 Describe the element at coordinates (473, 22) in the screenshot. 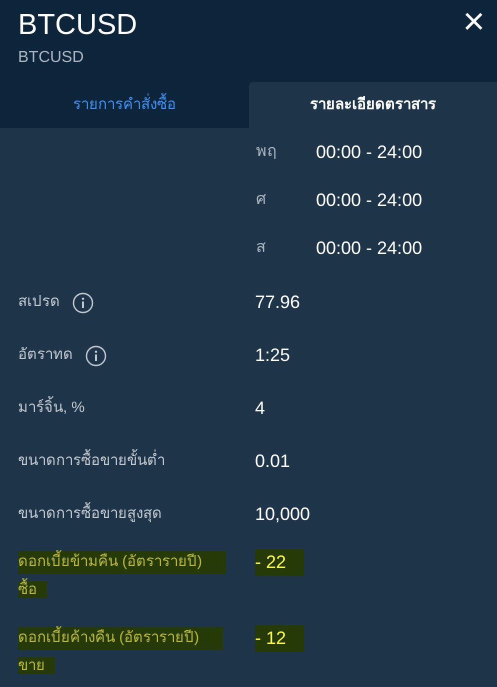

I see `close-button: ×` at that location.